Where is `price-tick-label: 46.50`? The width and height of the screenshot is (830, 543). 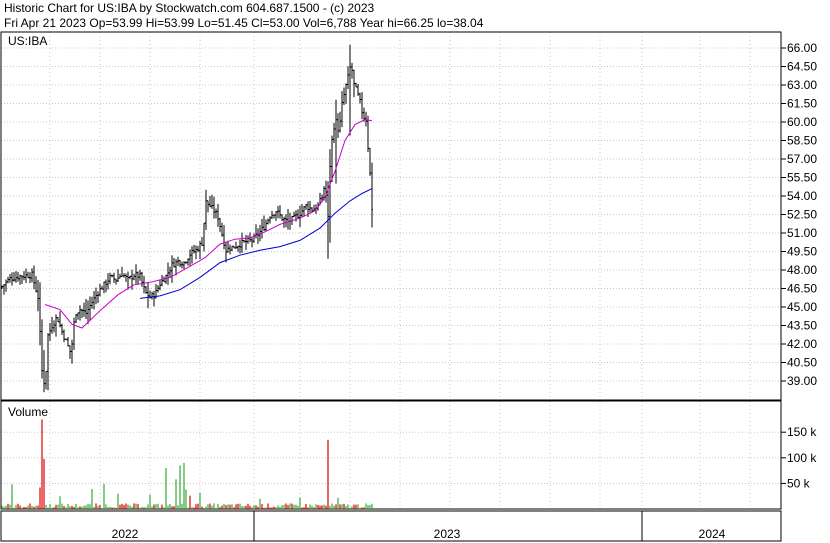 price-tick-label: 46.50 is located at coordinates (802, 289).